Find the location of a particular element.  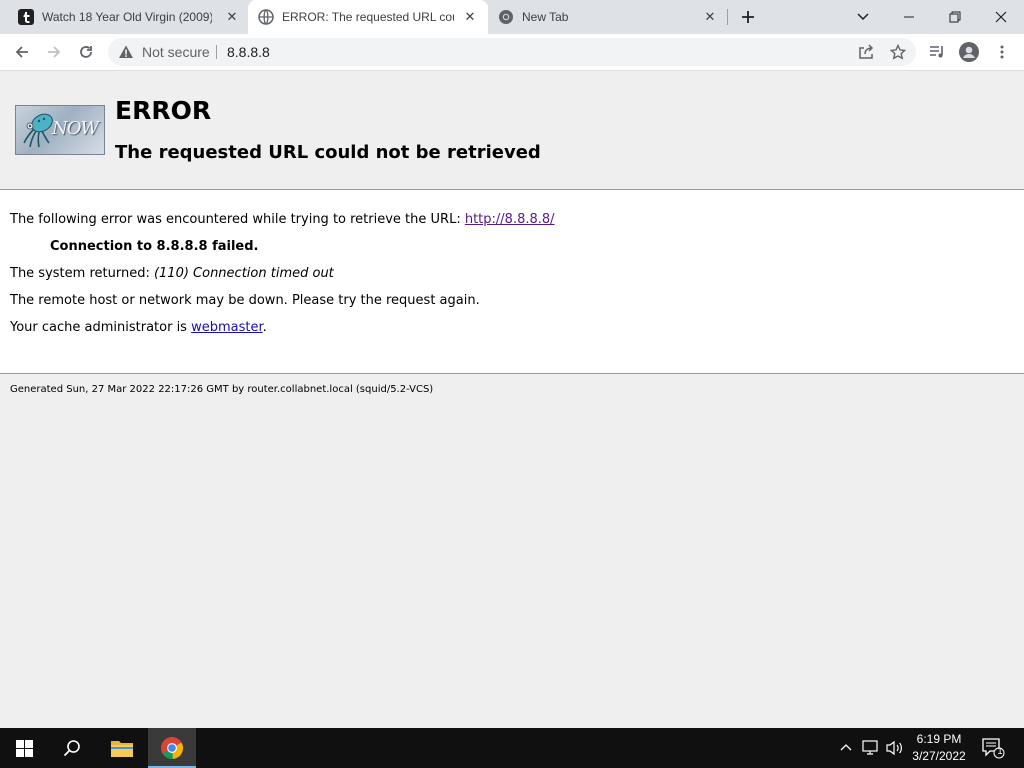

new-tab-button is located at coordinates (748, 17).